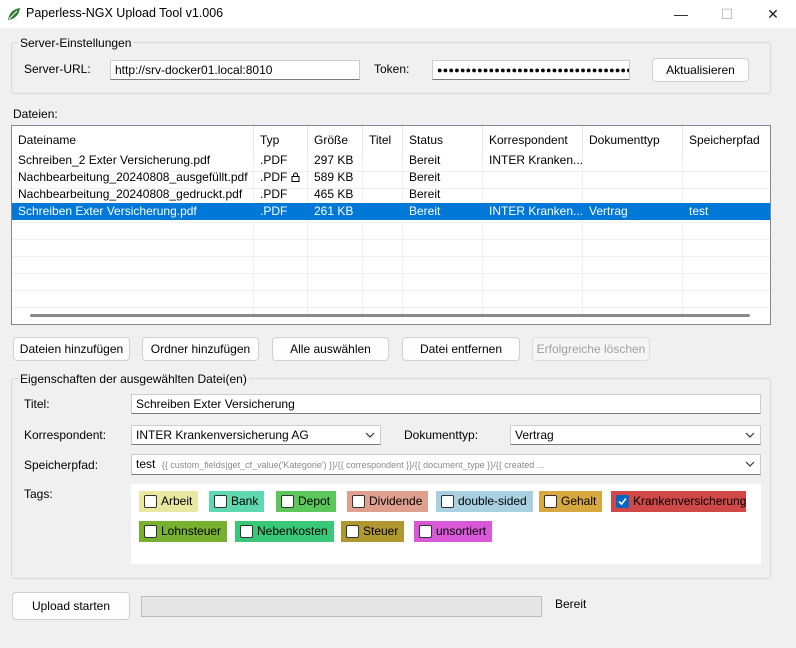 This screenshot has height=648, width=796. I want to click on add-folder-button: Ordner hinzufügen, so click(200, 349).